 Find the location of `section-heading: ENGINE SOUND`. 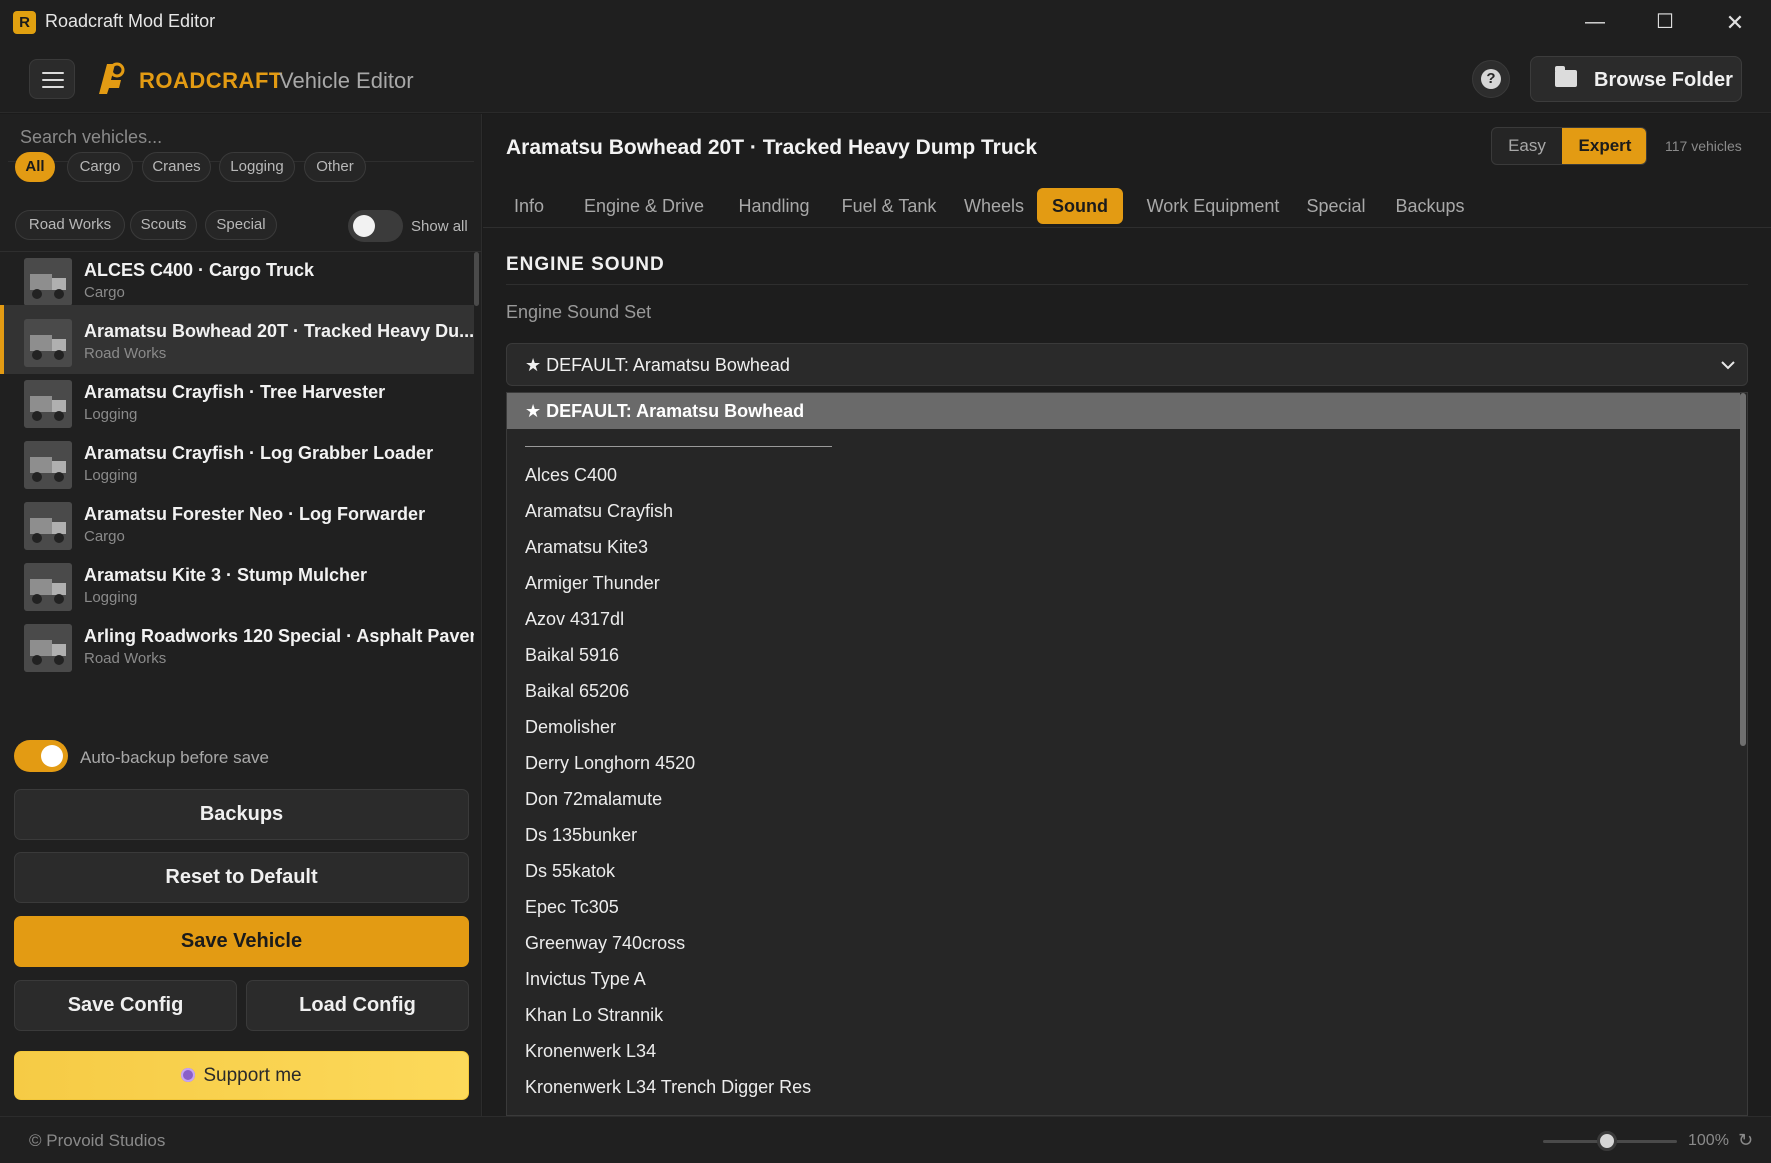

section-heading: ENGINE SOUND is located at coordinates (585, 264).